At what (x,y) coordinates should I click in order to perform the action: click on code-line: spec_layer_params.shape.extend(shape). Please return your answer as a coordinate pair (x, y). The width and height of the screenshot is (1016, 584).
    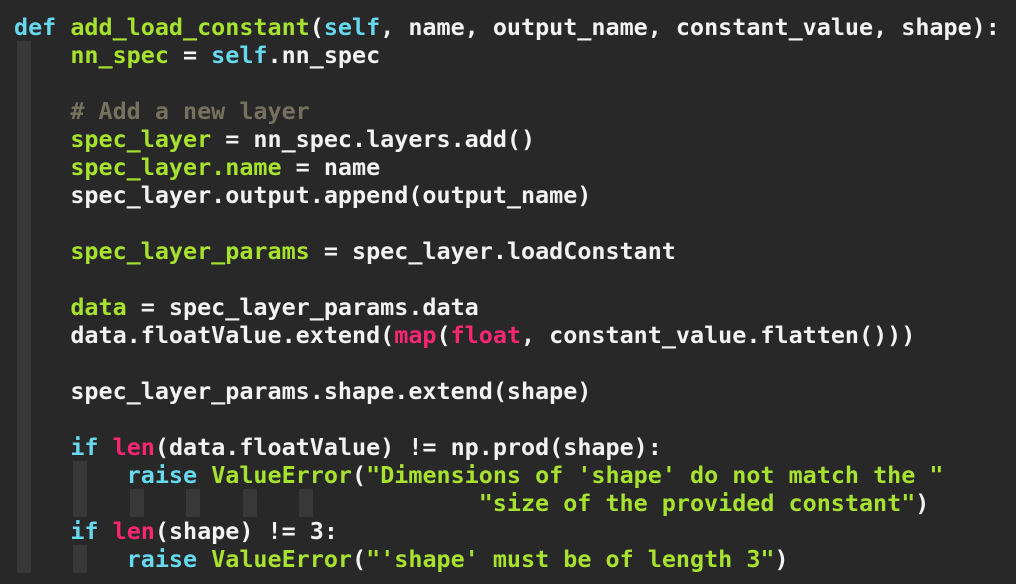
    Looking at the image, I should click on (302, 391).